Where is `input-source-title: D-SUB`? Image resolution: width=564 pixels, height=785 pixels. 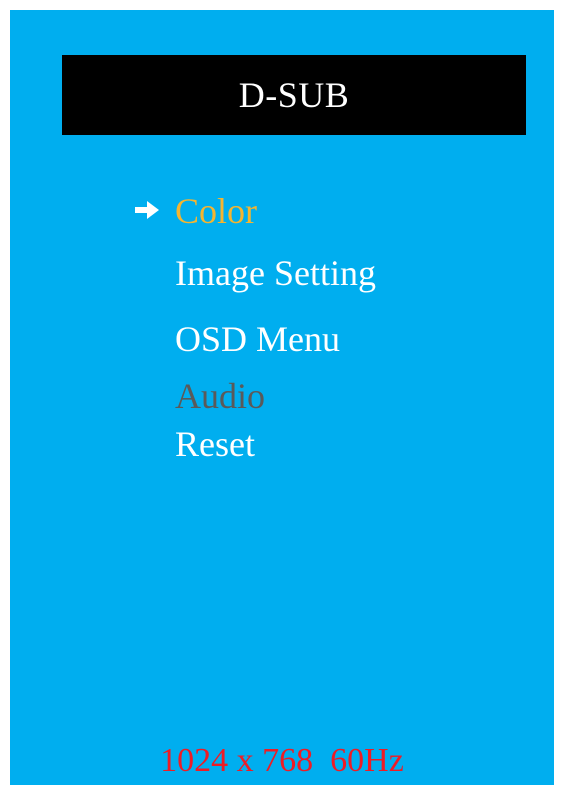
input-source-title: D-SUB is located at coordinates (294, 95).